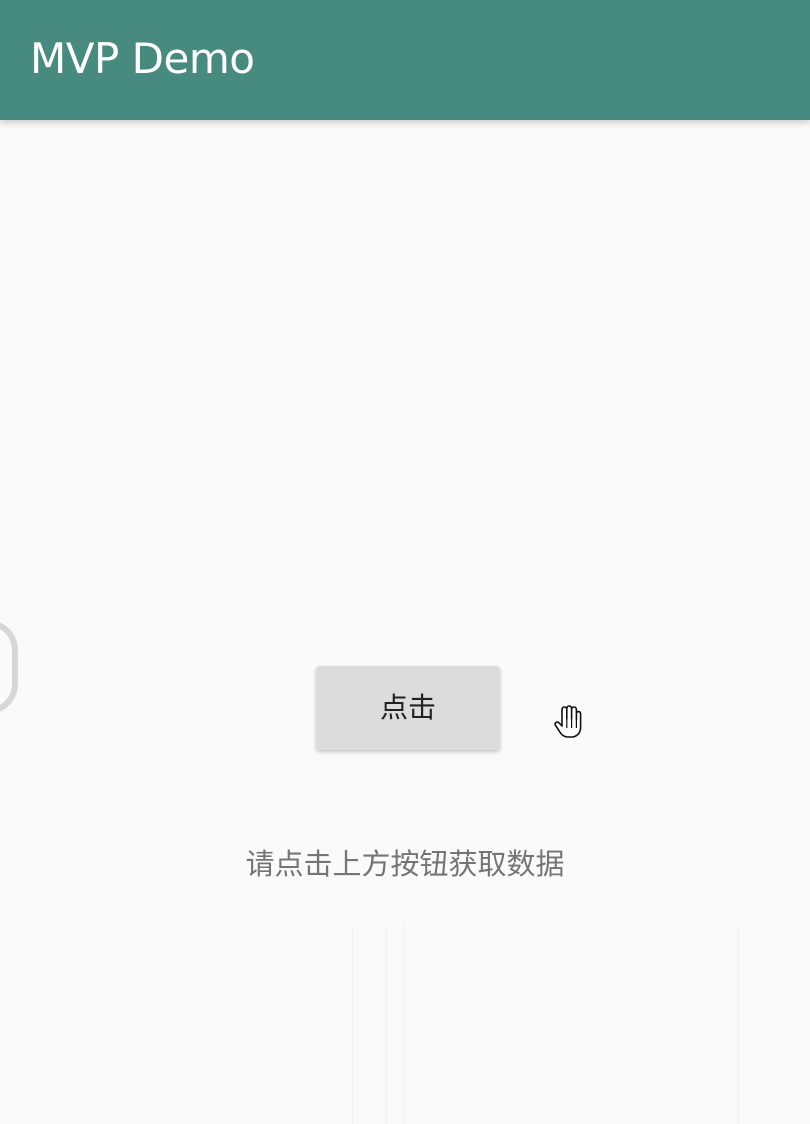 The width and height of the screenshot is (810, 1124). What do you see at coordinates (405, 60) in the screenshot?
I see `app-bar: MVP Demo` at bounding box center [405, 60].